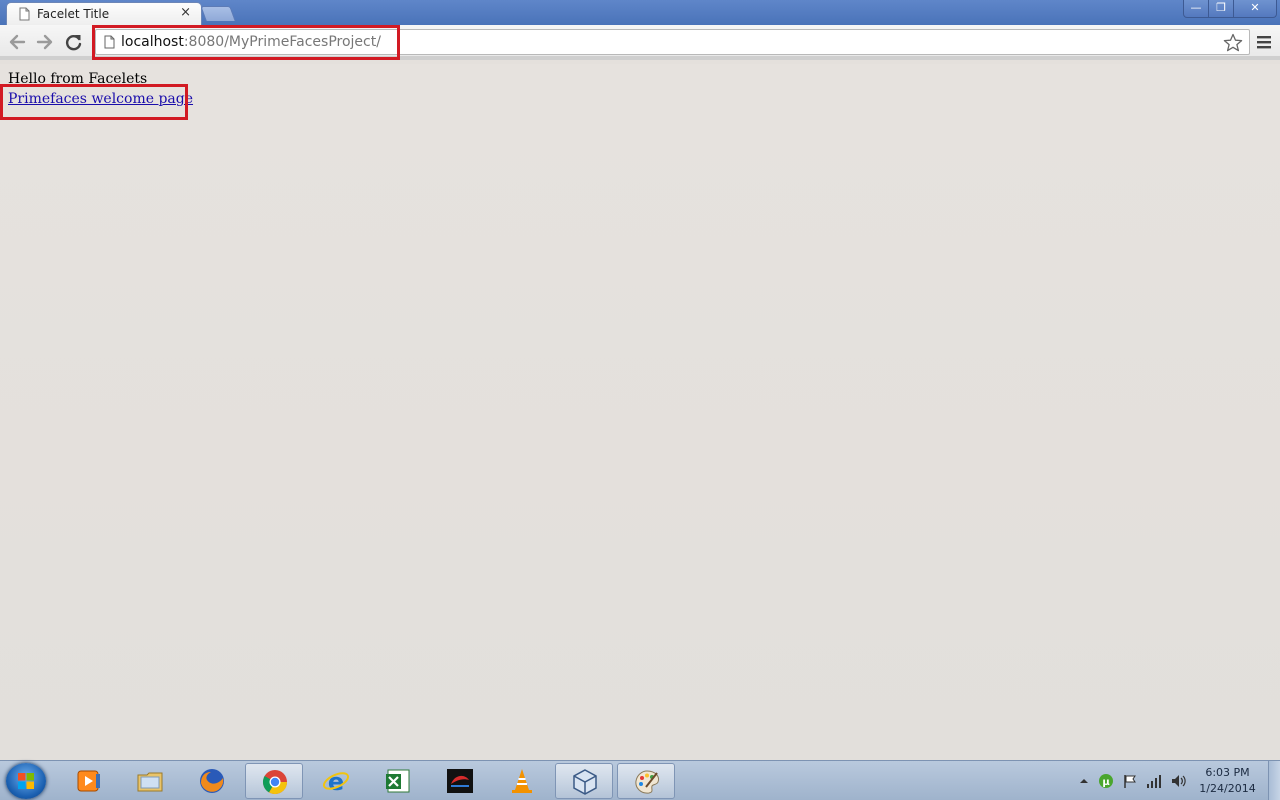 This screenshot has height=800, width=1280. I want to click on maximize-button: ❐, so click(1221, 9).